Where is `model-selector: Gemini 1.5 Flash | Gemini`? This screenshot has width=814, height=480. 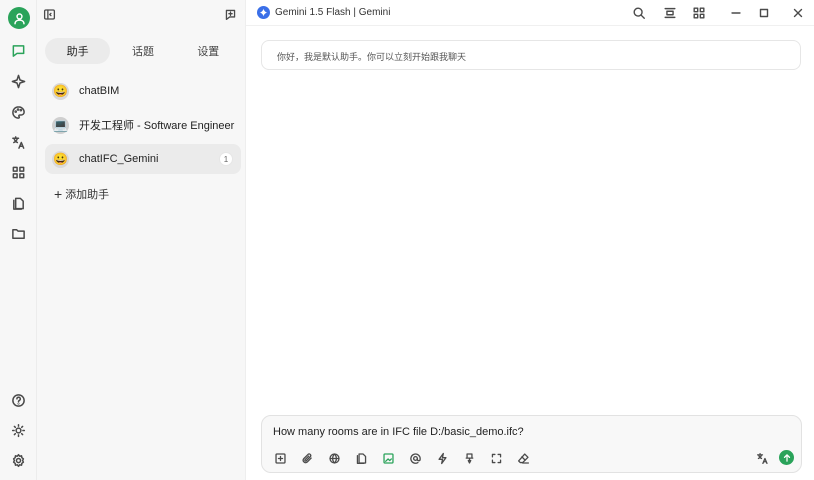 model-selector: Gemini 1.5 Flash | Gemini is located at coordinates (323, 12).